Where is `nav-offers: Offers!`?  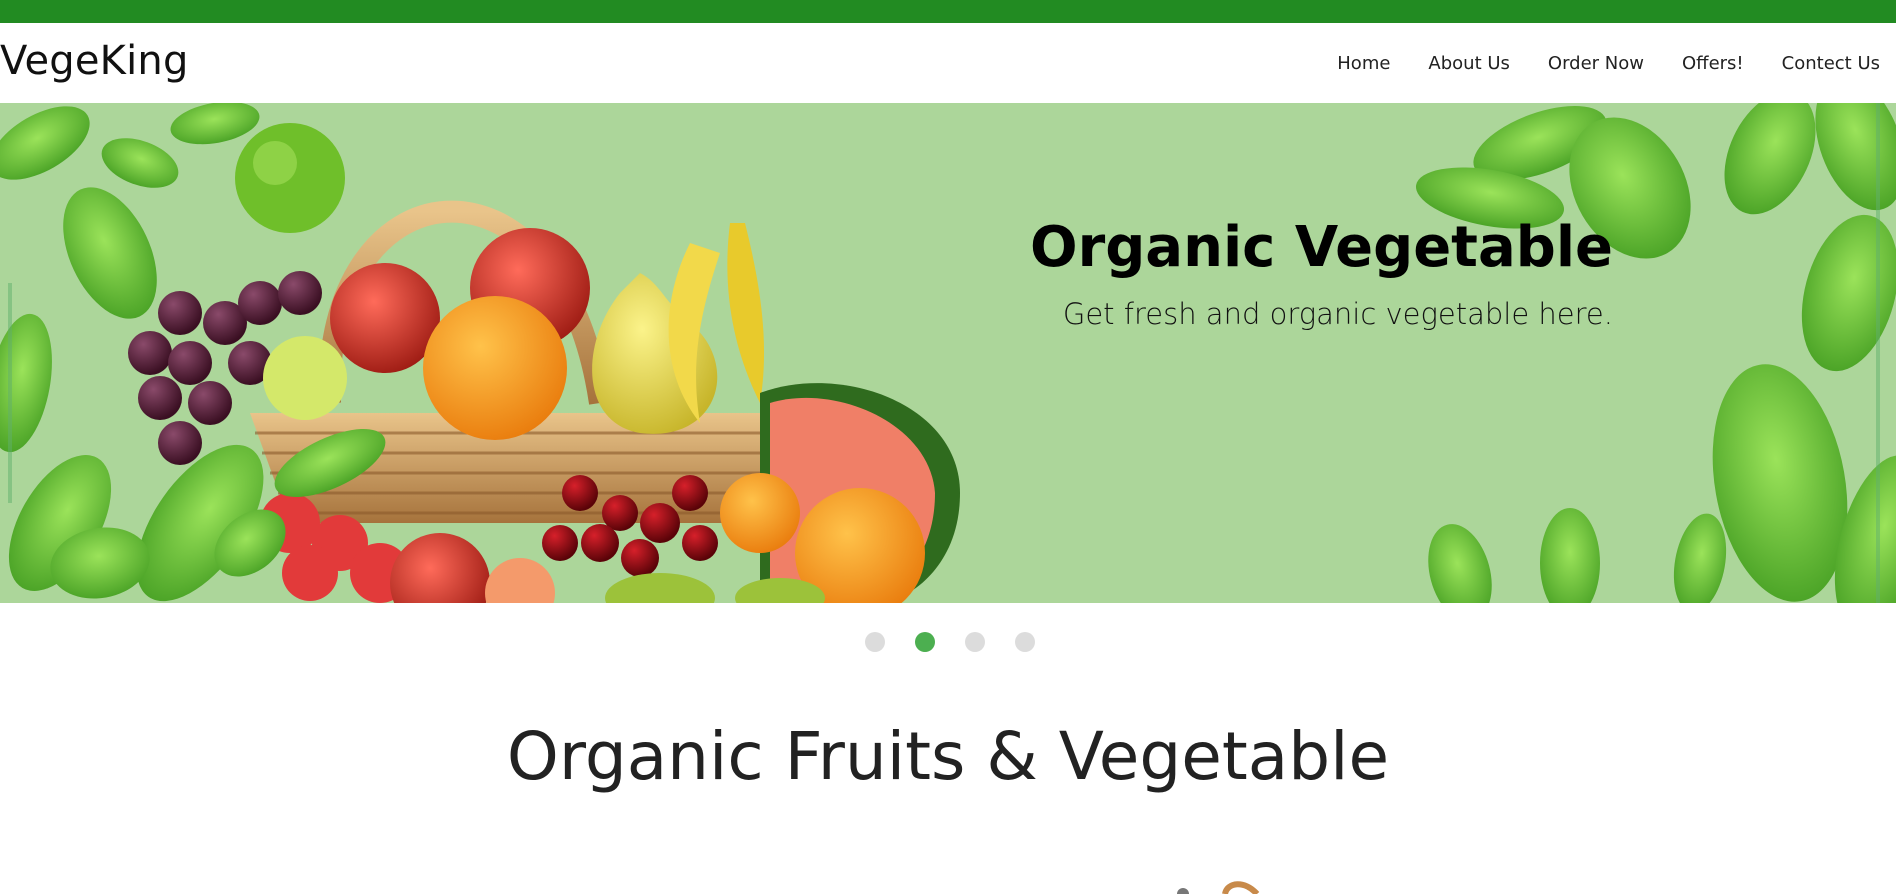
nav-offers: Offers! is located at coordinates (1713, 63).